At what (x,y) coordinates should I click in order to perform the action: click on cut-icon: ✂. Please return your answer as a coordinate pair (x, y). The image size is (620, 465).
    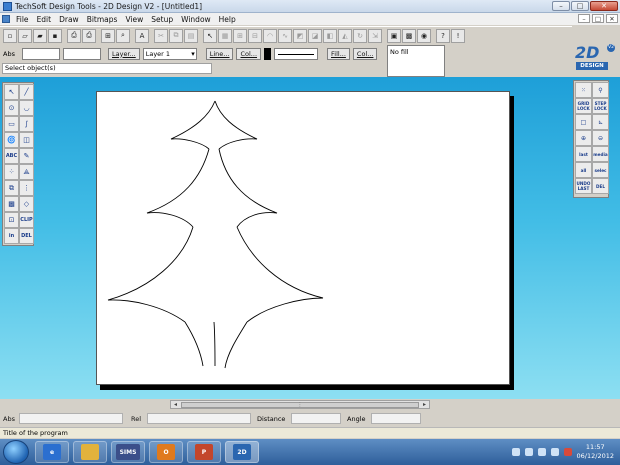
    Looking at the image, I should click on (161, 35).